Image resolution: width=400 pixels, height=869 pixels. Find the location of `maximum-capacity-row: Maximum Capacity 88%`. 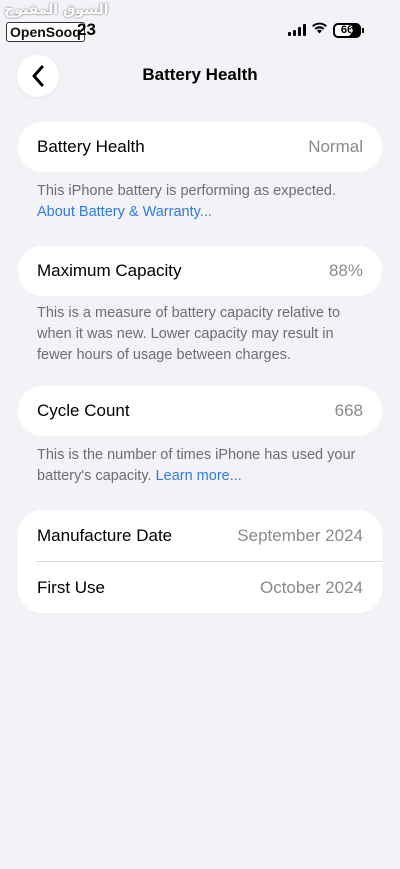

maximum-capacity-row: Maximum Capacity 88% is located at coordinates (200, 271).